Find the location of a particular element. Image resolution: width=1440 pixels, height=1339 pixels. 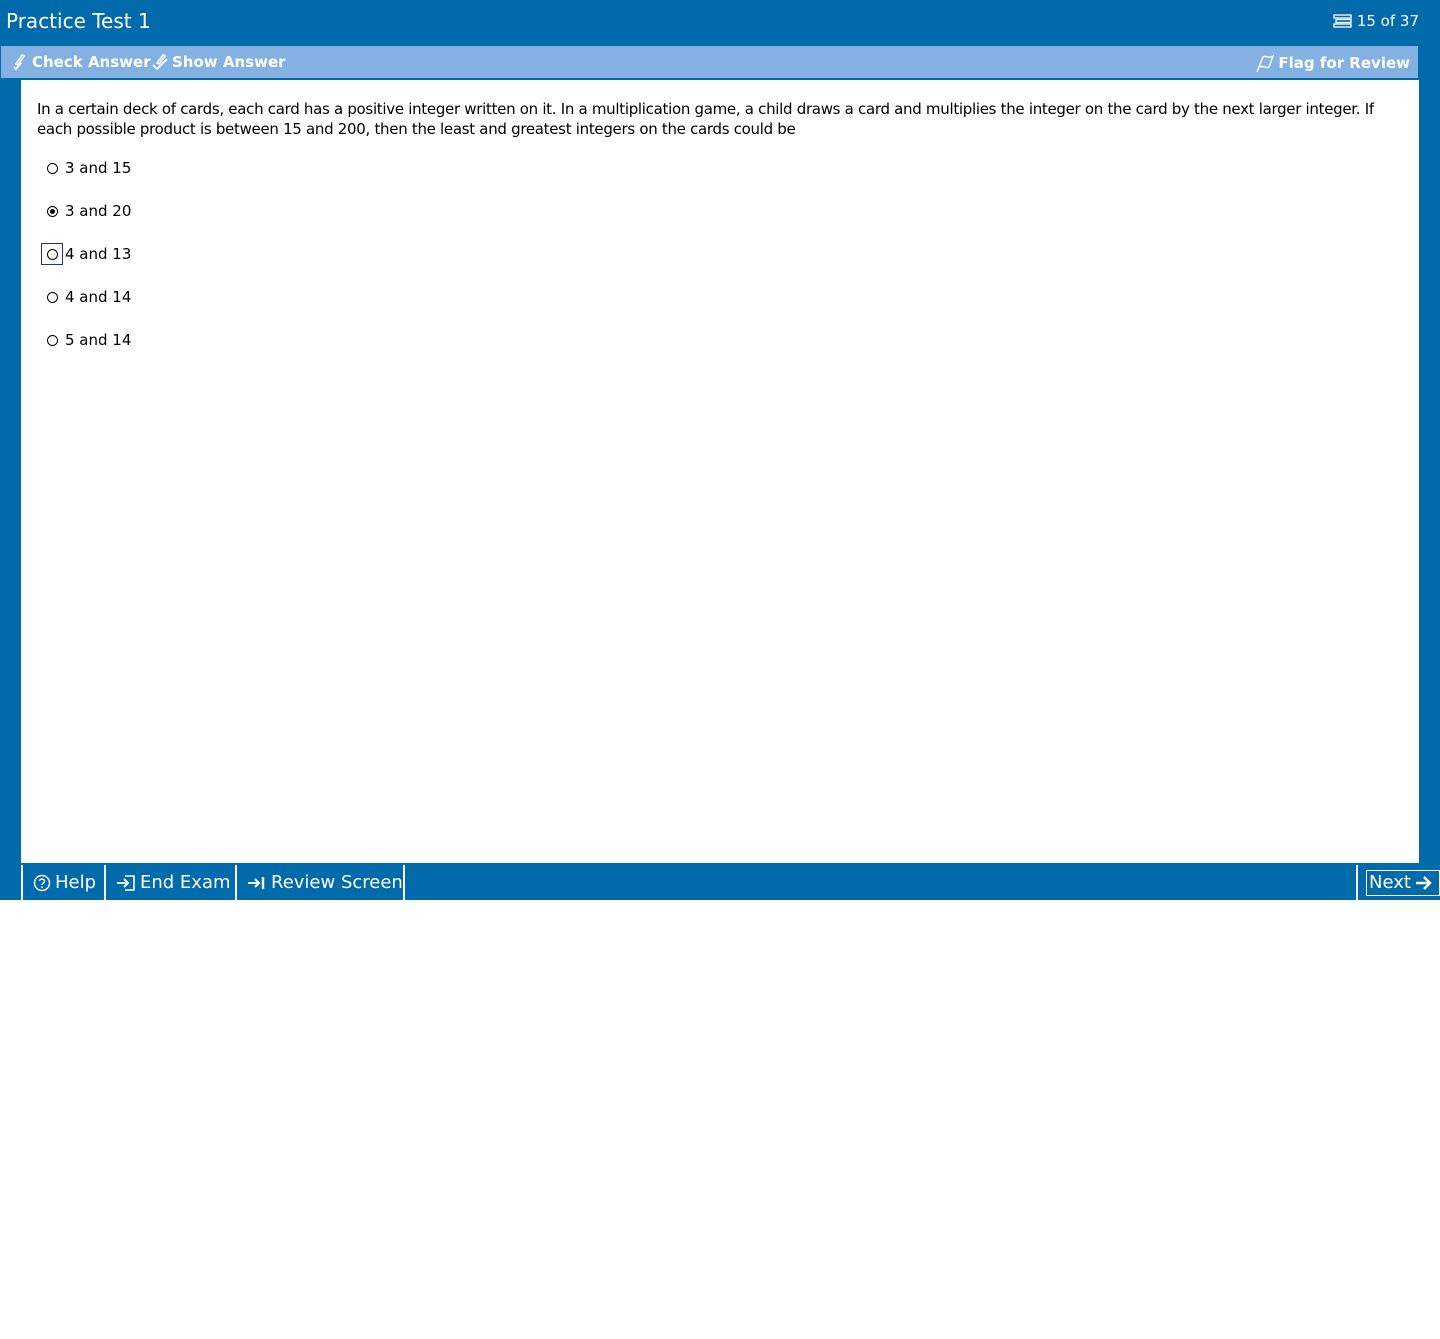

option-label: 4 and 14 is located at coordinates (98, 297).